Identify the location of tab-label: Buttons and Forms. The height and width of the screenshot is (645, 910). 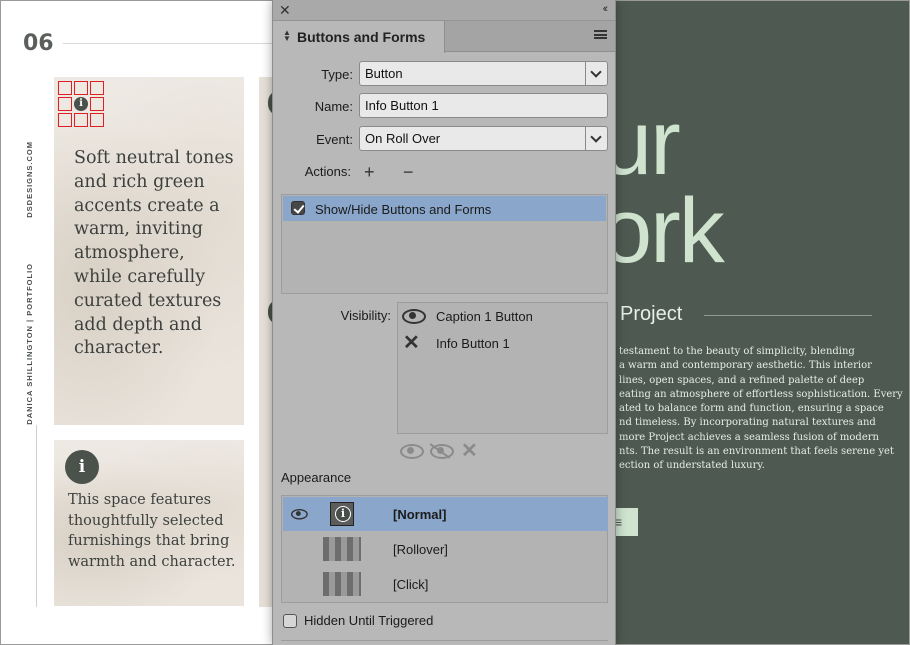
(361, 37).